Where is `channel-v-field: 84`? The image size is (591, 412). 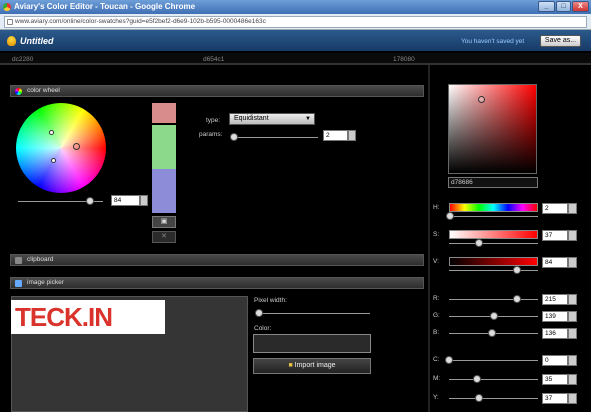 channel-v-field: 84 is located at coordinates (555, 262).